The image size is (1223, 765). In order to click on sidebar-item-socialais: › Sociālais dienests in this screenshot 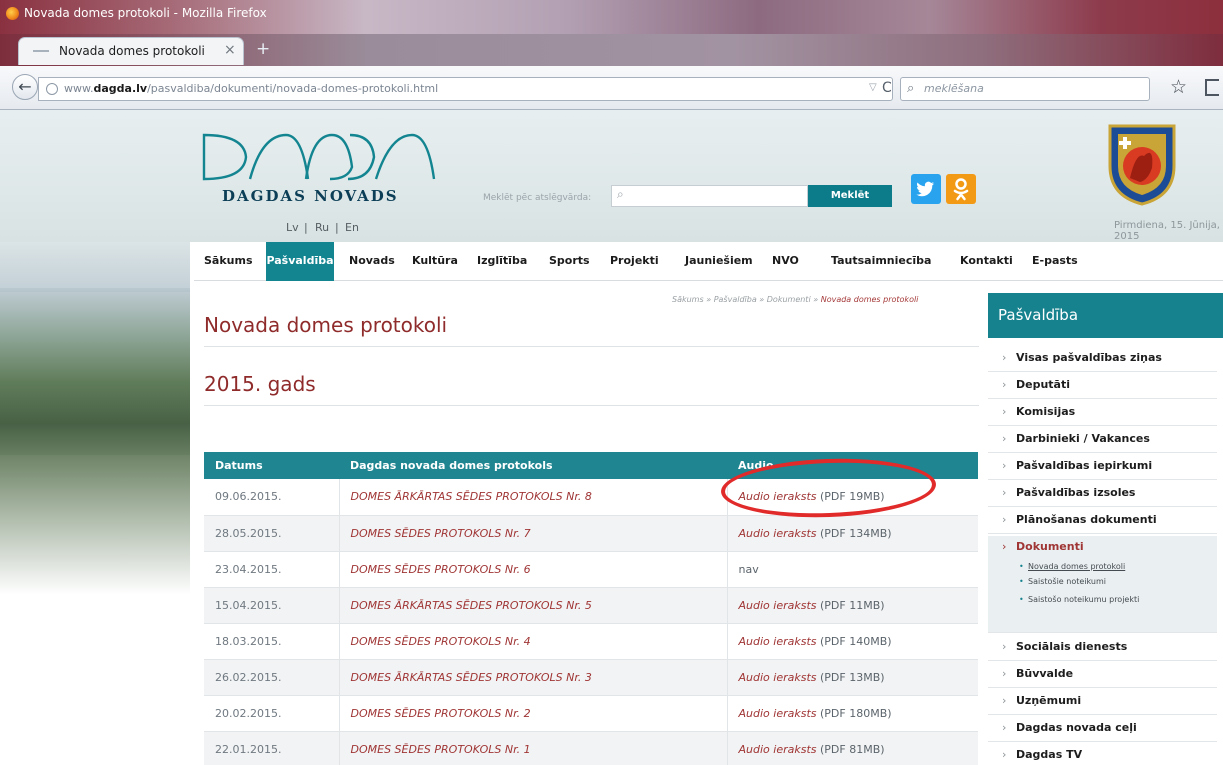, I will do `click(1102, 647)`.